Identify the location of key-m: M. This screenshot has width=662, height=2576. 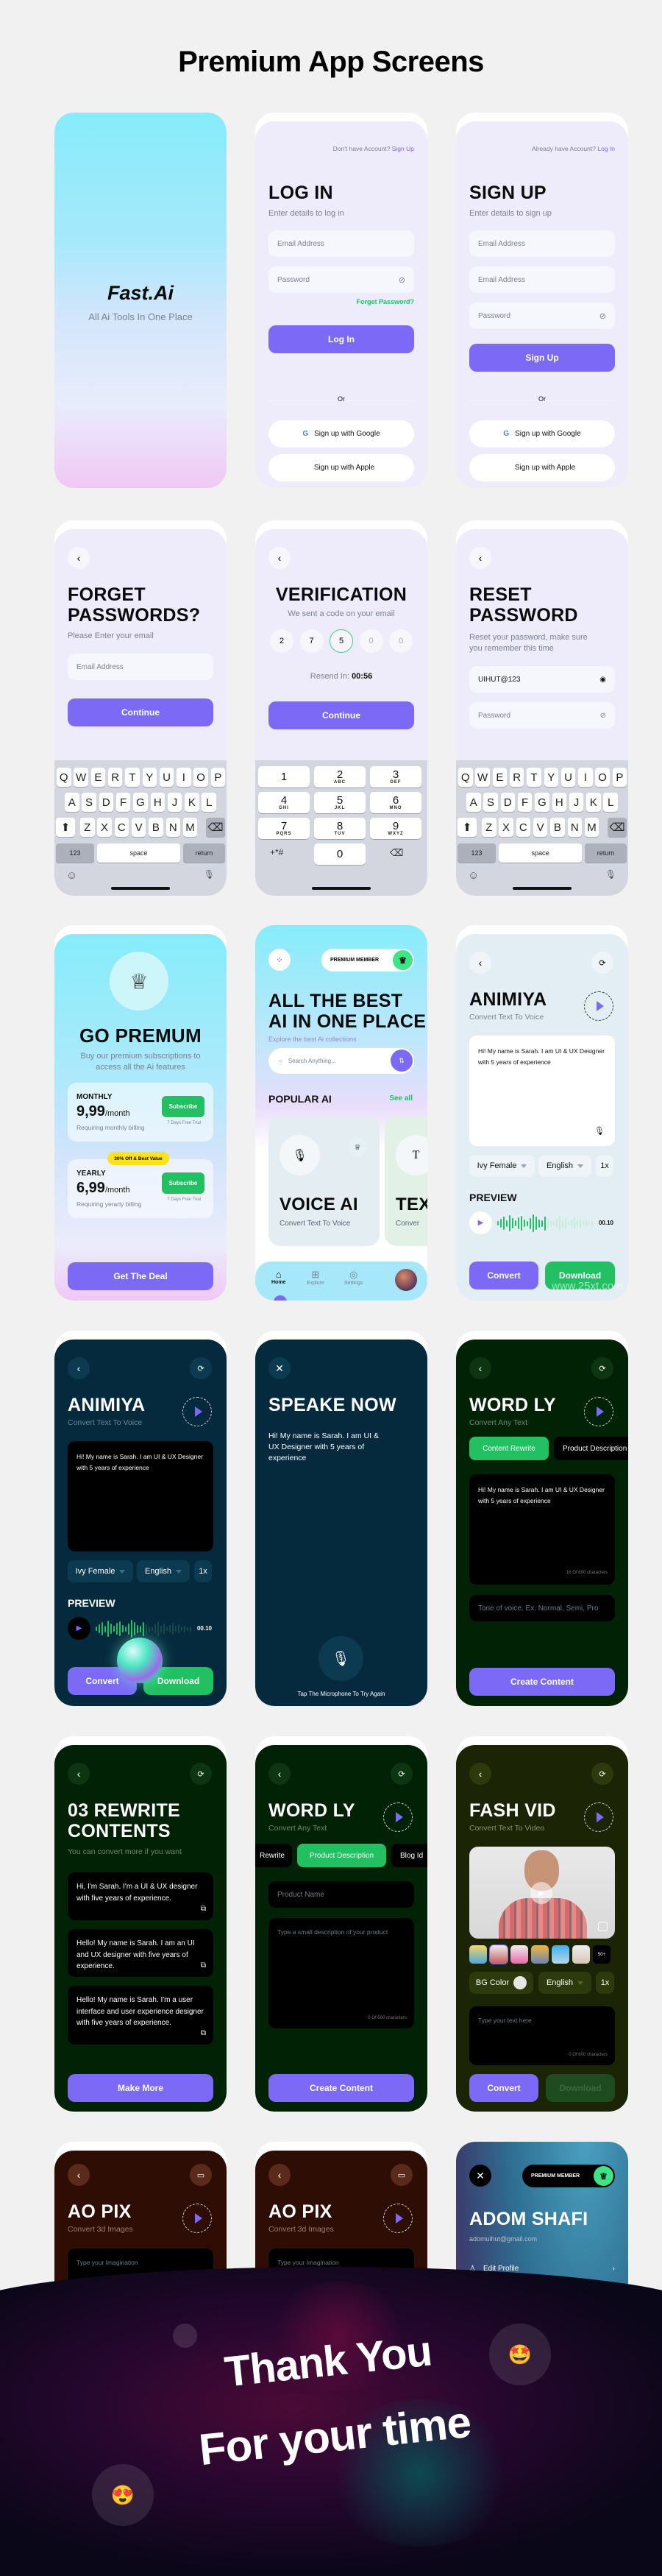
(190, 827).